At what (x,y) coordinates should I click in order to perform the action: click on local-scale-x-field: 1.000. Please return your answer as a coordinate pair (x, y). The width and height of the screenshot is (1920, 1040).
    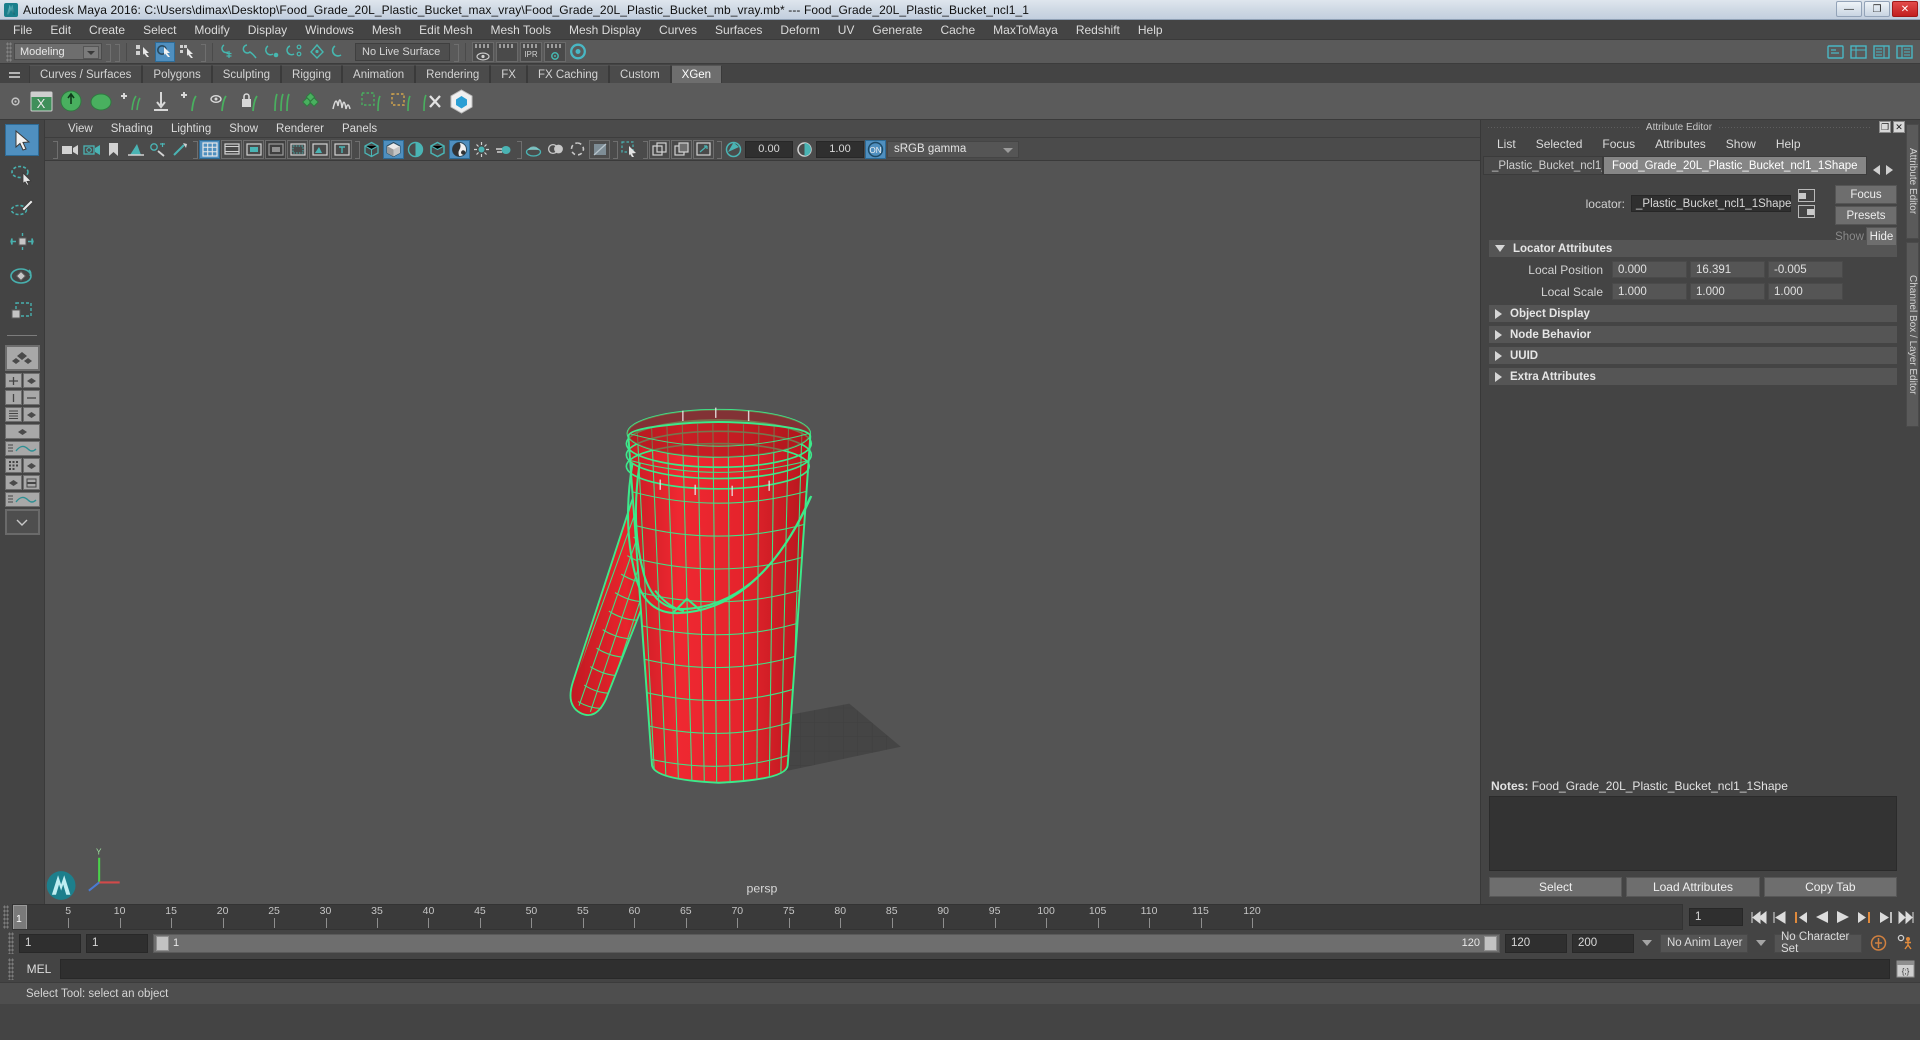
    Looking at the image, I should click on (1649, 291).